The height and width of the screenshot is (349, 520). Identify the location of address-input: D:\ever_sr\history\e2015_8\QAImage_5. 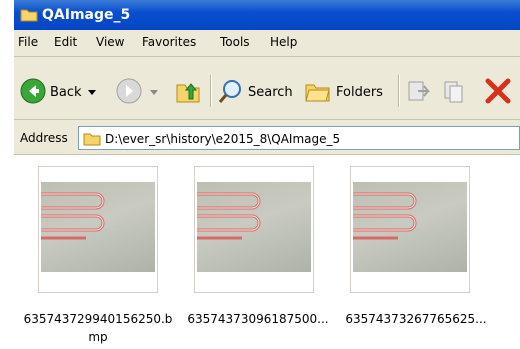
(299, 138).